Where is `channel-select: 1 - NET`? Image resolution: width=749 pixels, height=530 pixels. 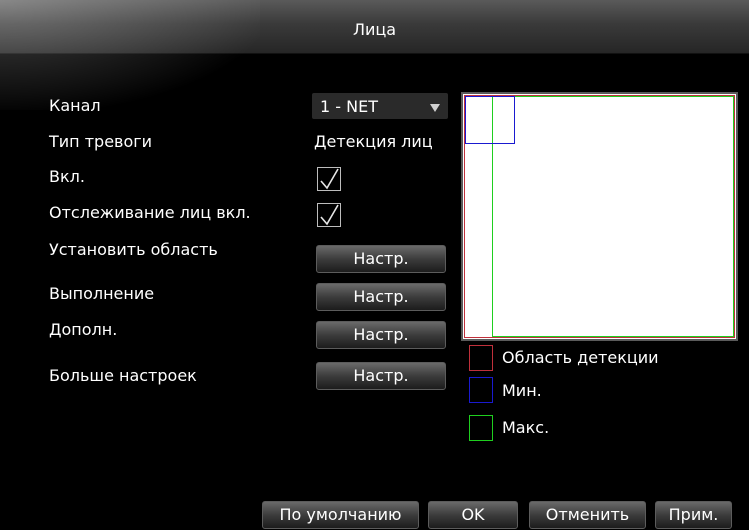 channel-select: 1 - NET is located at coordinates (380, 106).